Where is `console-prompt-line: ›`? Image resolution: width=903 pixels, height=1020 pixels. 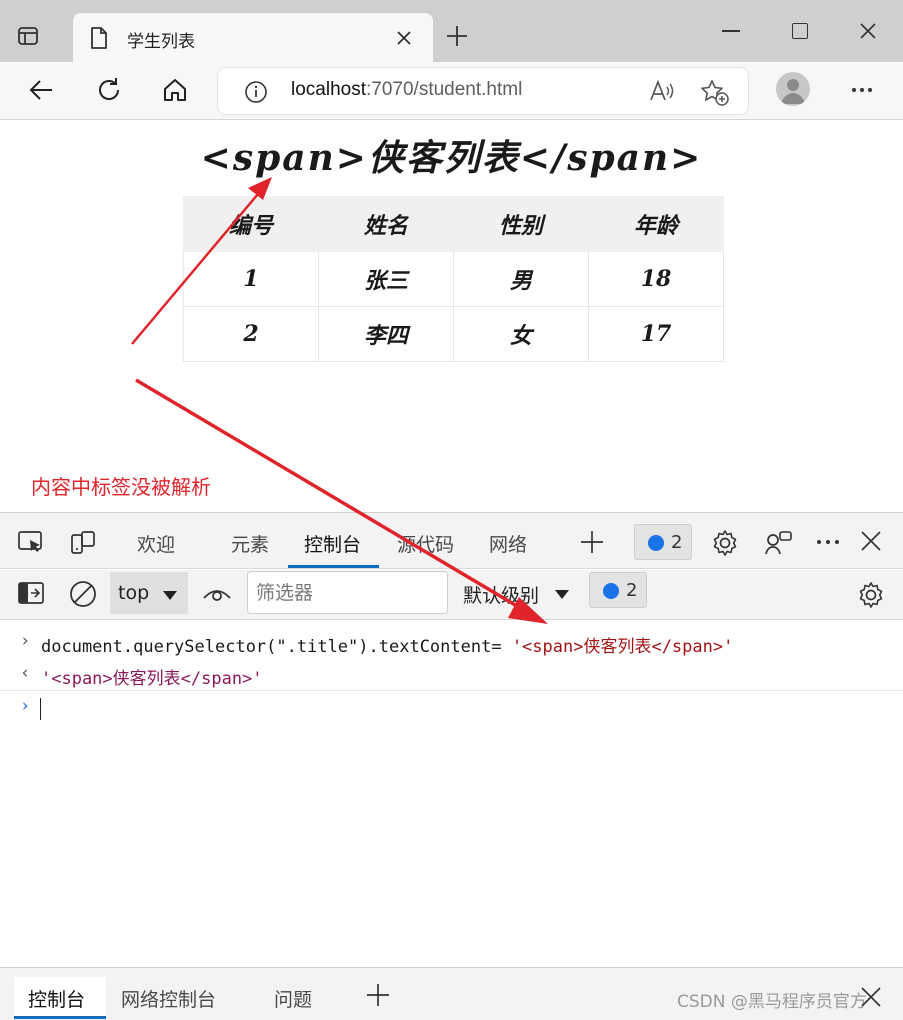
console-prompt-line: › is located at coordinates (451, 708).